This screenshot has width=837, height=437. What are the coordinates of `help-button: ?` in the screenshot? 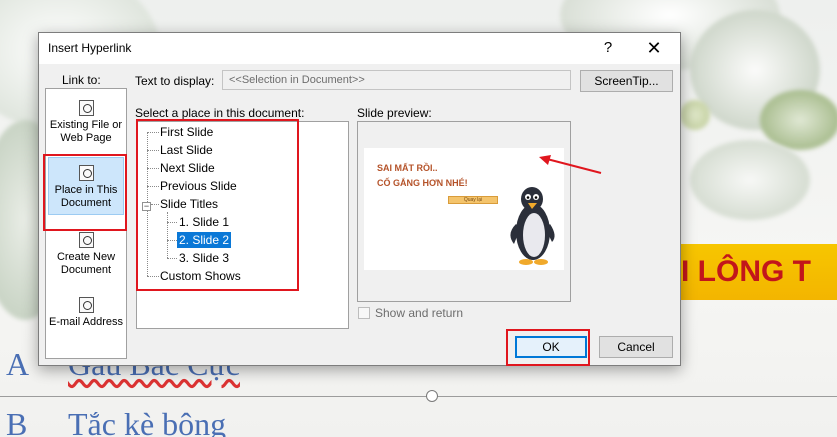 It's located at (608, 48).